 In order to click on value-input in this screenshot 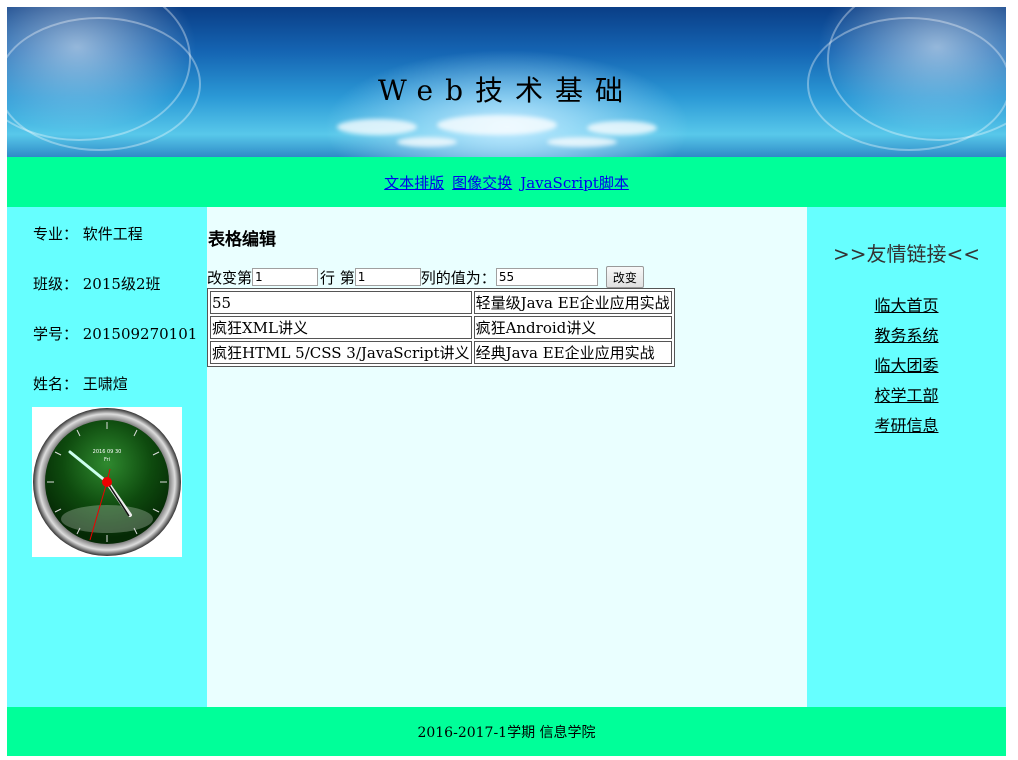, I will do `click(546, 277)`.